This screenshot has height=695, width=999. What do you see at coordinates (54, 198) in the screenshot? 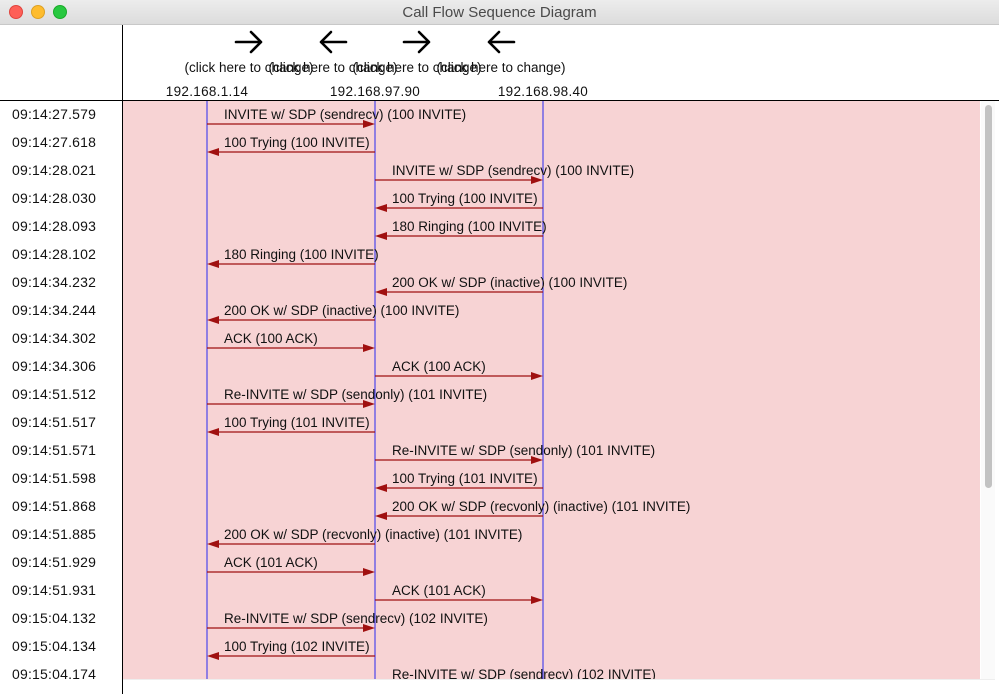
I see `message-timestamp: 09:14:28.030` at bounding box center [54, 198].